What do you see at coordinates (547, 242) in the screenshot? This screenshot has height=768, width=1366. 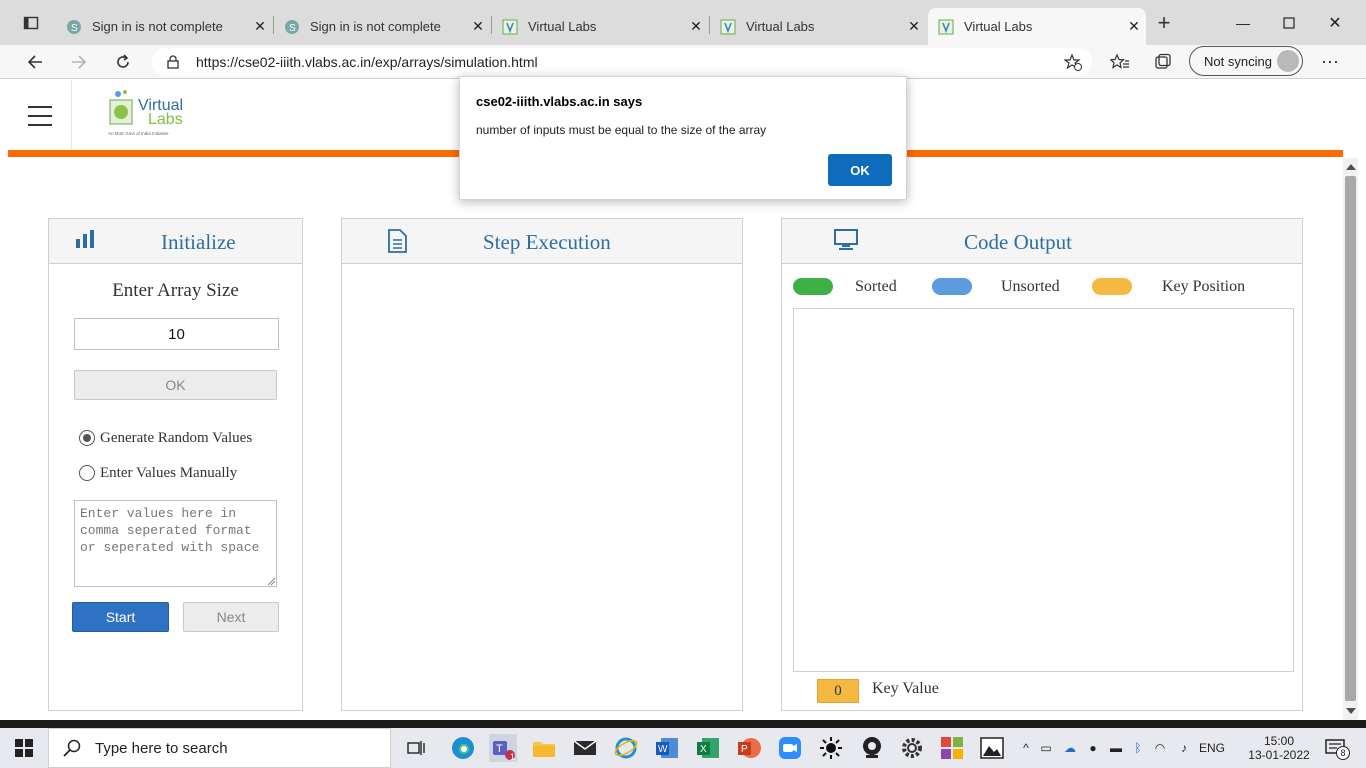 I see `step-execution-title: Step Execution` at bounding box center [547, 242].